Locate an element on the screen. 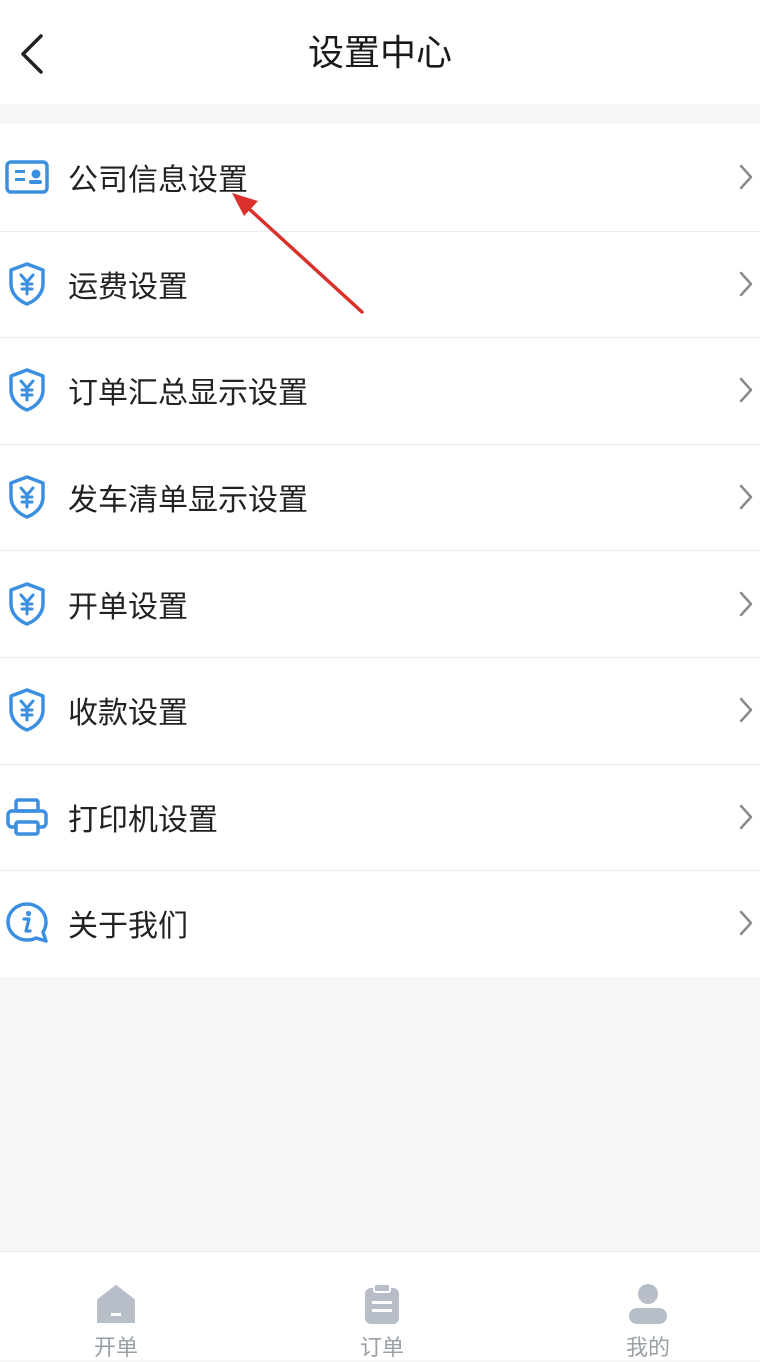 The height and width of the screenshot is (1362, 760). menu-item-freight: 运费设置 is located at coordinates (380, 284).